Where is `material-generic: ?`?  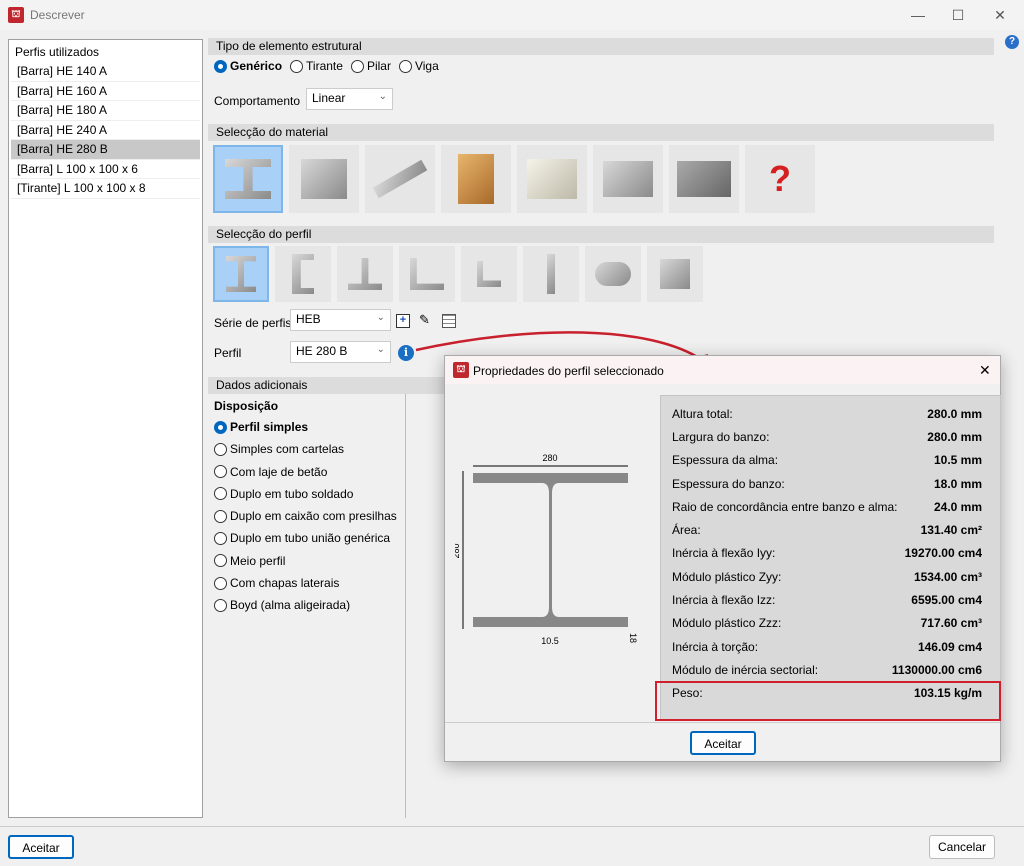
material-generic: ? is located at coordinates (780, 179).